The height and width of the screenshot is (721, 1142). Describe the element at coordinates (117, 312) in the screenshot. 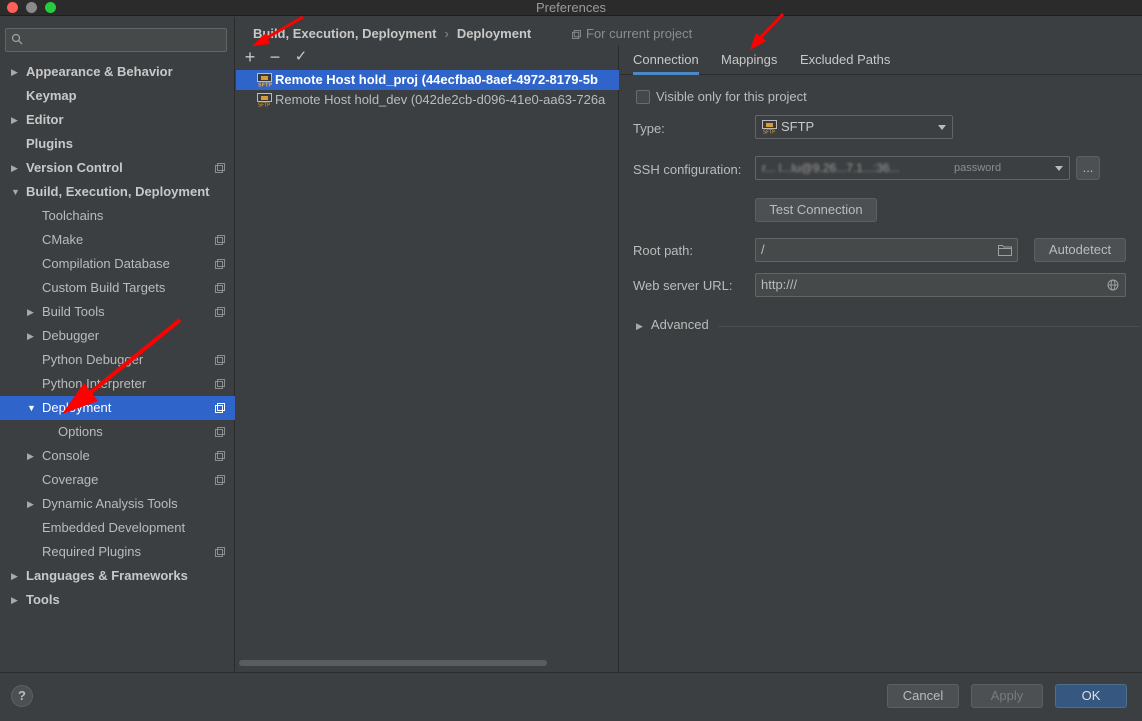

I see `sidebar-item-build-tools: ▶ Build Tools` at that location.